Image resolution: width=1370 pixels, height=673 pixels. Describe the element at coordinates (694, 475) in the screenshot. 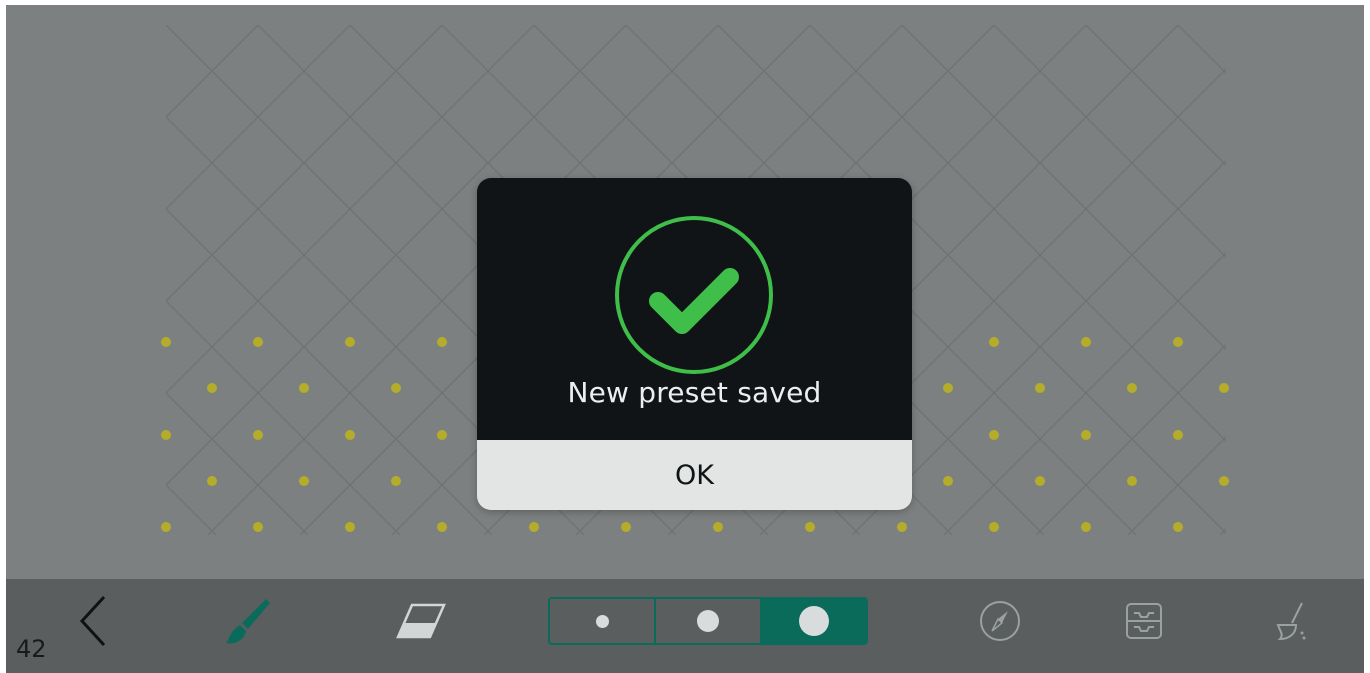

I see `ok-button: OK` at that location.